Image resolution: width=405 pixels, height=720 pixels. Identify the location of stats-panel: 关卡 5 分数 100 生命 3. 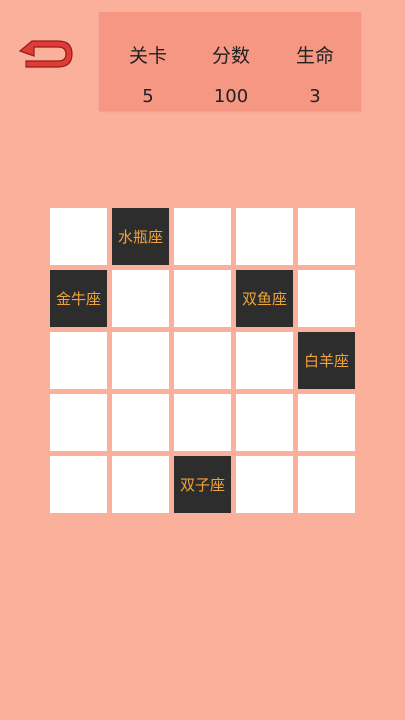
(230, 61).